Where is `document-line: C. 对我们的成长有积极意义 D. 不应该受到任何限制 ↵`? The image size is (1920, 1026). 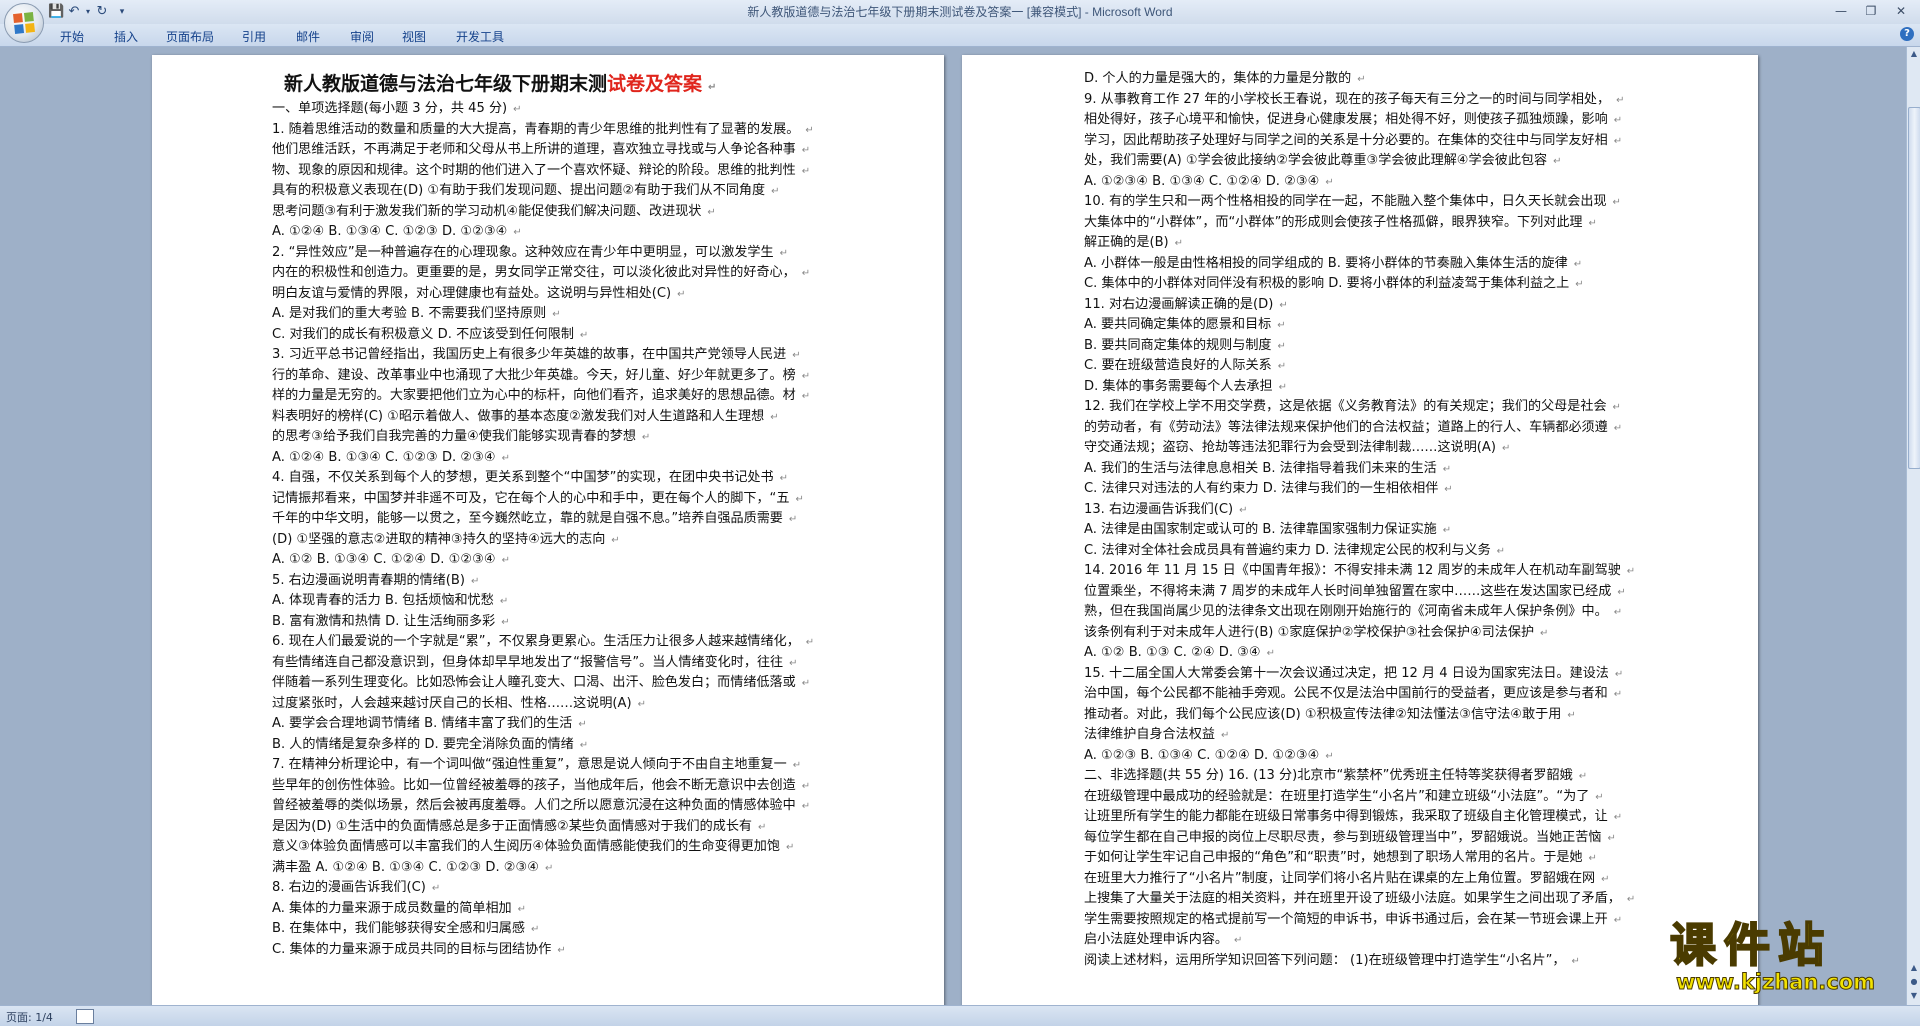
document-line: C. 对我们的成长有积极意义 D. 不应该受到任何限制 ↵ is located at coordinates (547, 335).